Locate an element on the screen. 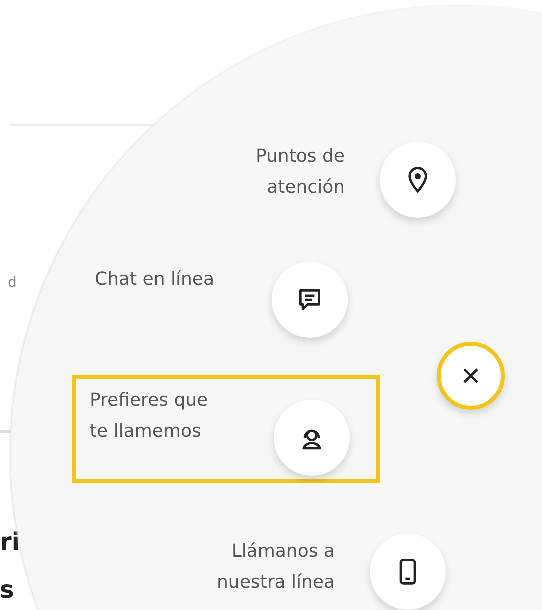 Image resolution: width=542 pixels, height=610 pixels. text-fragment: s is located at coordinates (7, 590).